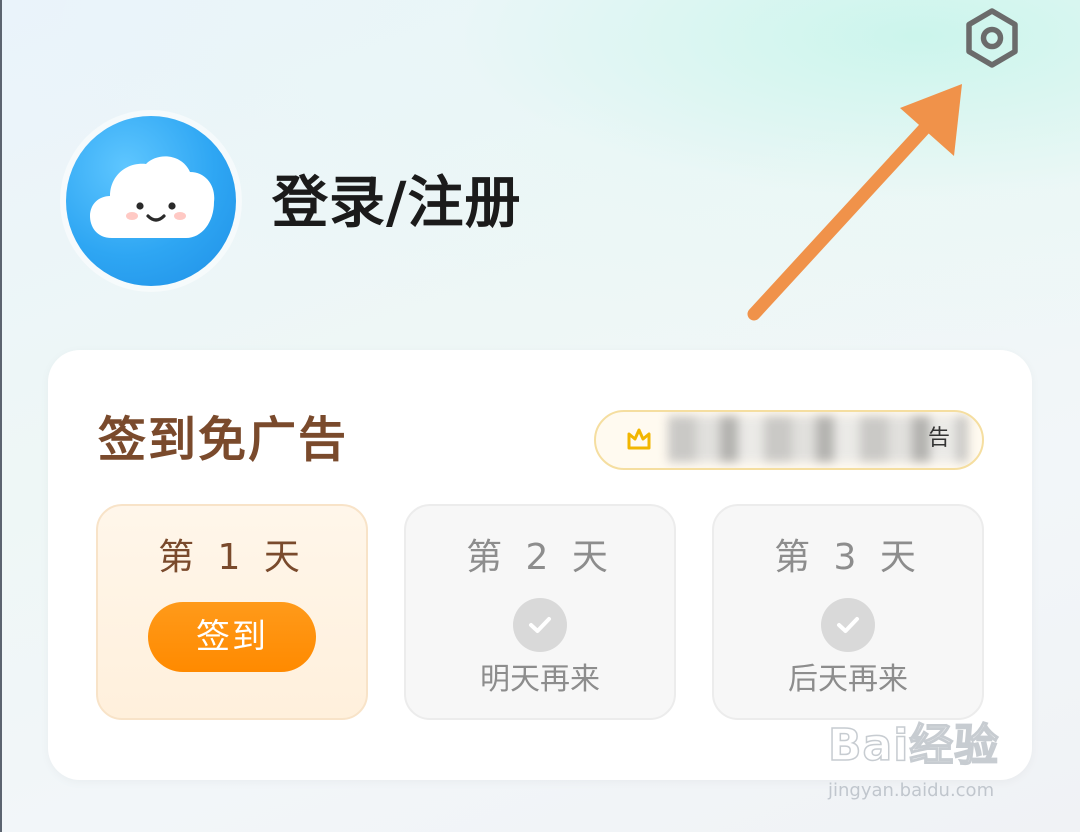 This screenshot has height=832, width=1080. What do you see at coordinates (911, 790) in the screenshot?
I see `watermark-url: jingyan.baidu.com` at bounding box center [911, 790].